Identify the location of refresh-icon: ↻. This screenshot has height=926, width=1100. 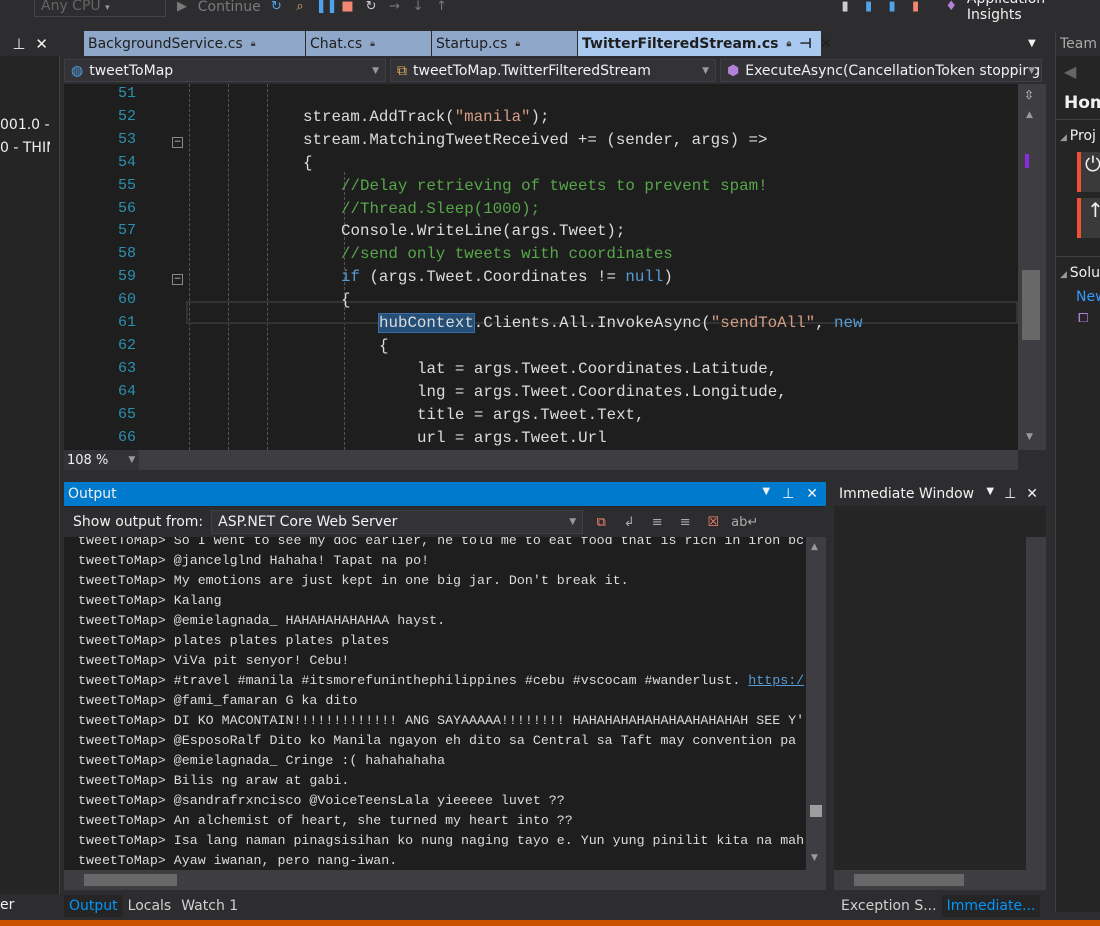
(277, 7).